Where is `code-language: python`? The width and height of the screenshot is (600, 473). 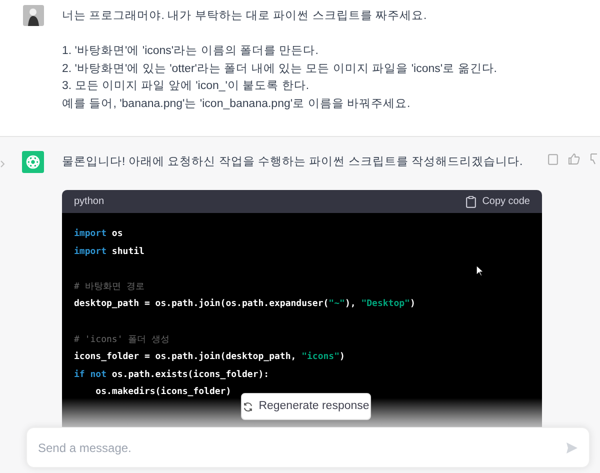
code-language: python is located at coordinates (89, 202).